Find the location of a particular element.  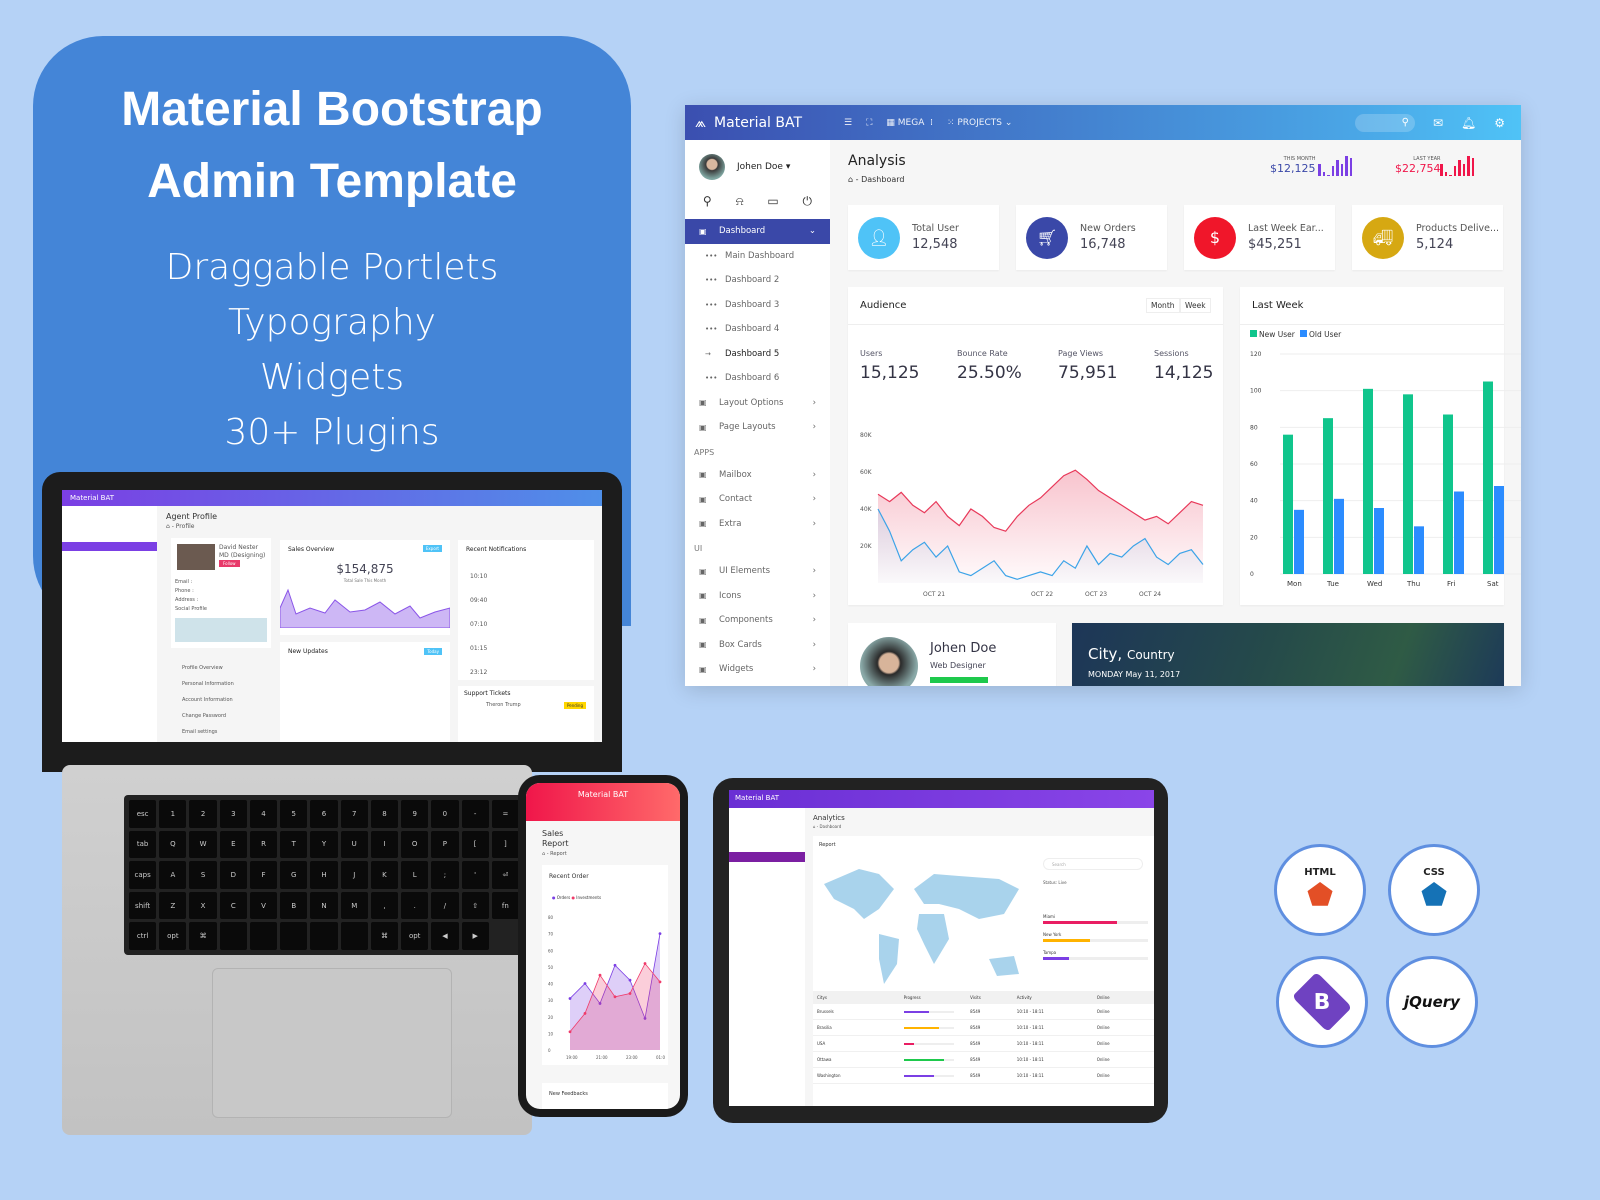

sidebar-item: ▣ Mailbox › is located at coordinates (757, 475).